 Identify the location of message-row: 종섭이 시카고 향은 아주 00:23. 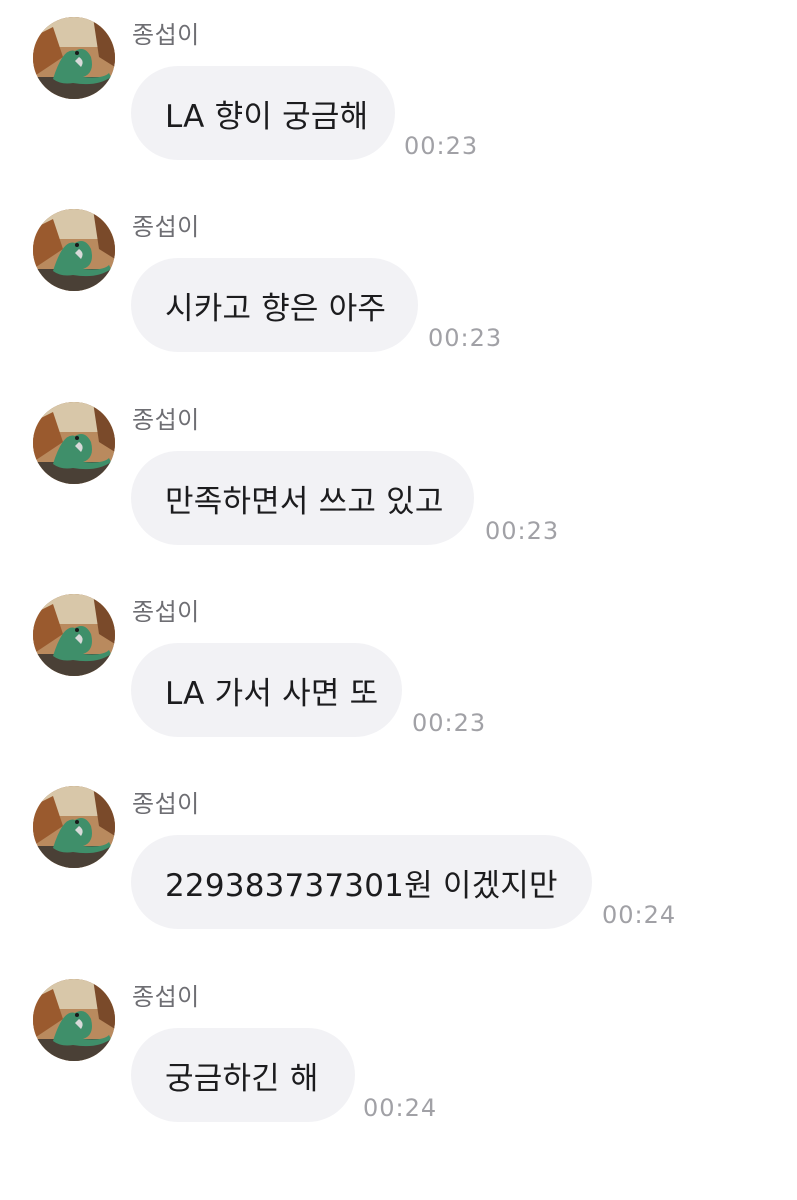
(398, 272).